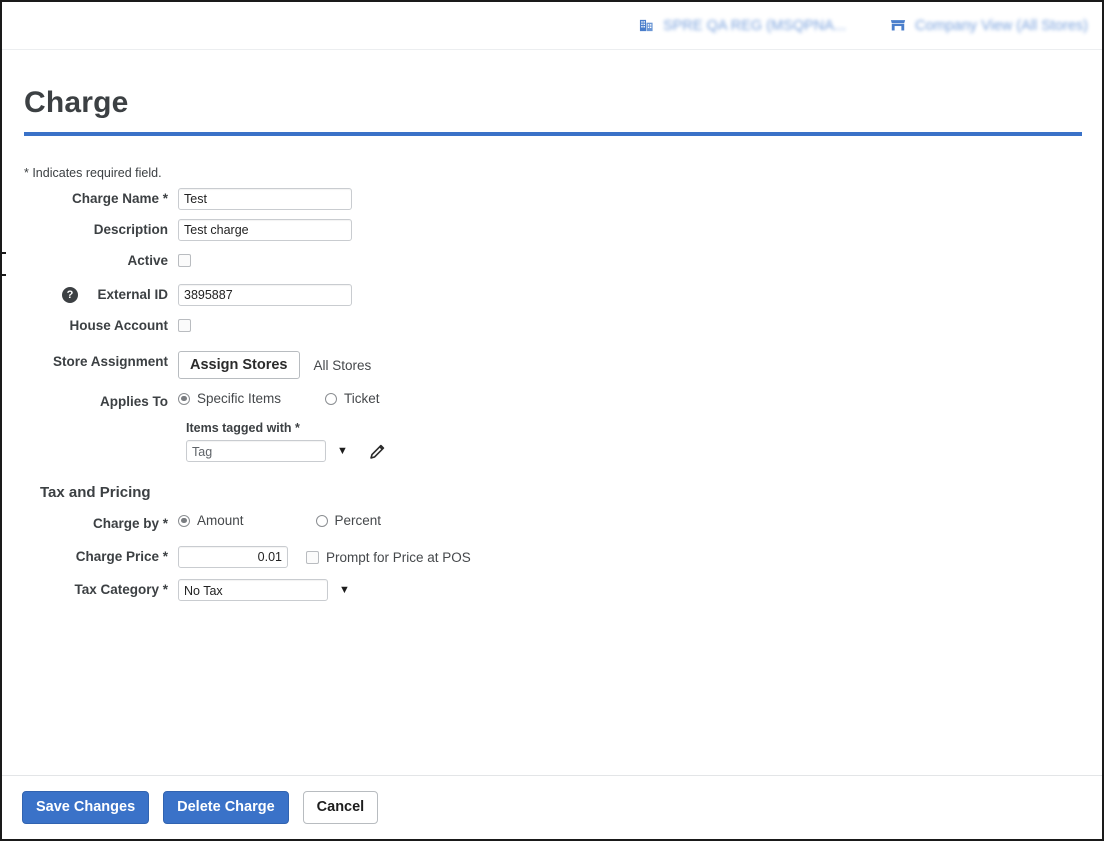 This screenshot has width=1104, height=841. I want to click on building-icon, so click(646, 25).